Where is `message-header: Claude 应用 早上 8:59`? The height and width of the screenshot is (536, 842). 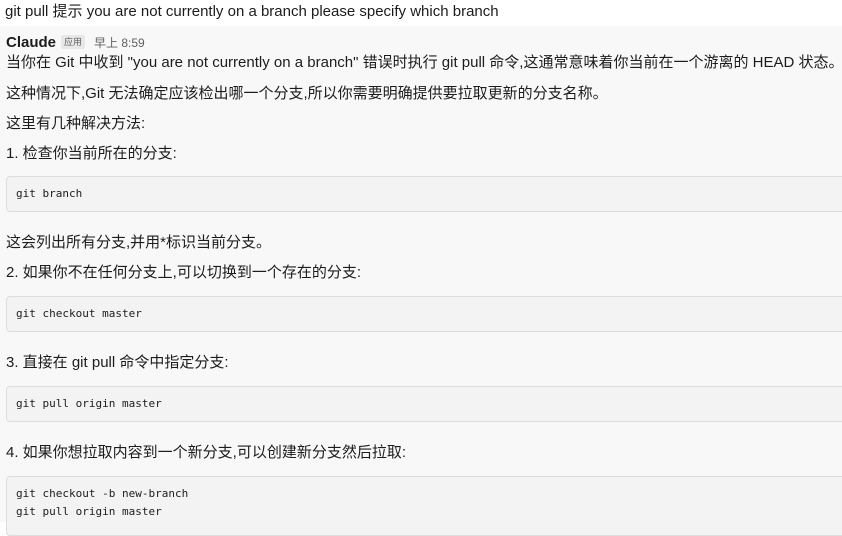
message-header: Claude 应用 早上 8:59 is located at coordinates (75, 42).